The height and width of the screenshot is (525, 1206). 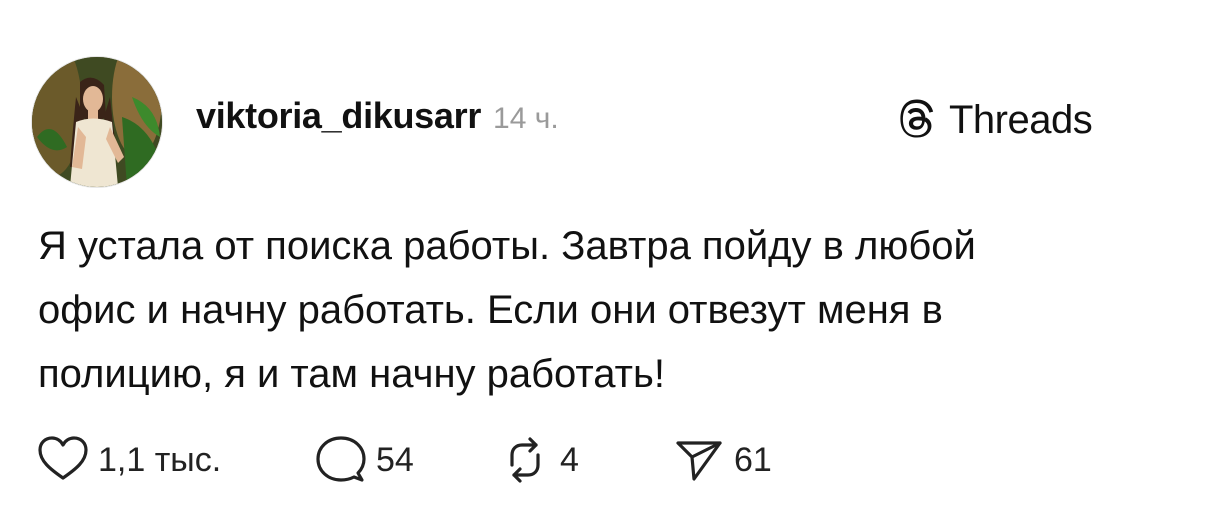 I want to click on reply-button: 54, so click(x=364, y=460).